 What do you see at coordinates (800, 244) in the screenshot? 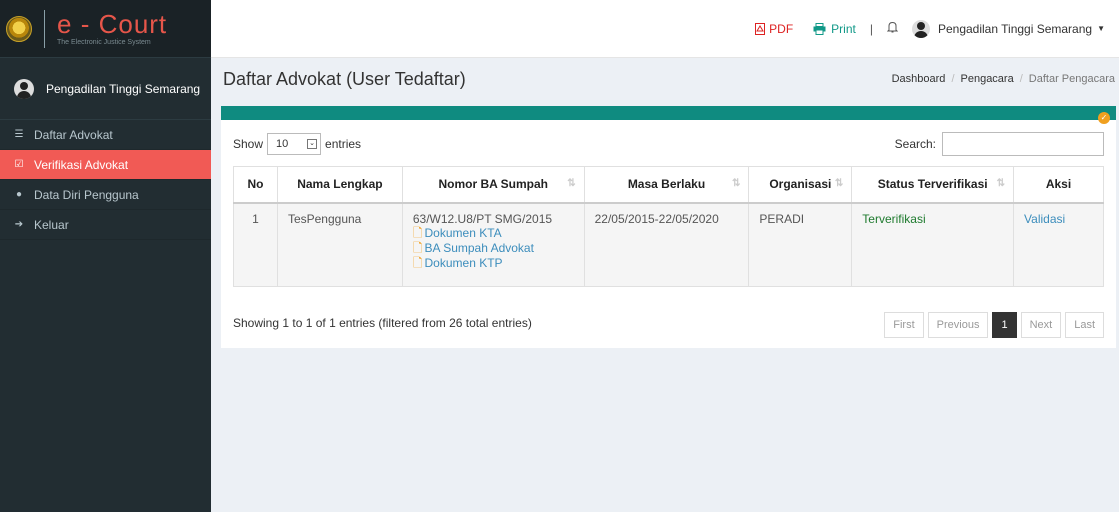
I see `cell-organisasi: PERADI` at bounding box center [800, 244].